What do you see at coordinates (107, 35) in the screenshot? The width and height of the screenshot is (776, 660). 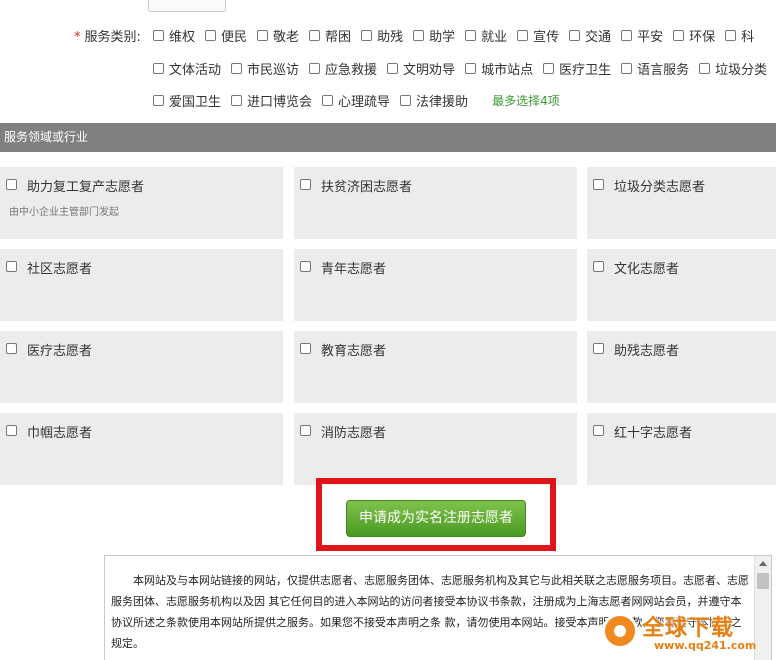 I see `service-category-label: * 服务类别:` at bounding box center [107, 35].